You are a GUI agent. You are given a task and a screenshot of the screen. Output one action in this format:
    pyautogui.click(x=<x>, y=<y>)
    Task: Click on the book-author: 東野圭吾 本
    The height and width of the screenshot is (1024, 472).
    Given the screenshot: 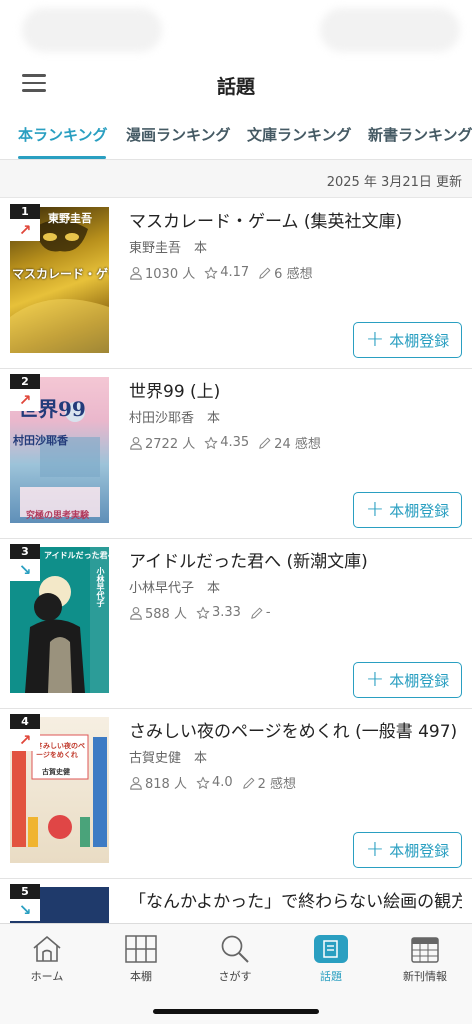 What is the action you would take?
    pyautogui.click(x=168, y=246)
    